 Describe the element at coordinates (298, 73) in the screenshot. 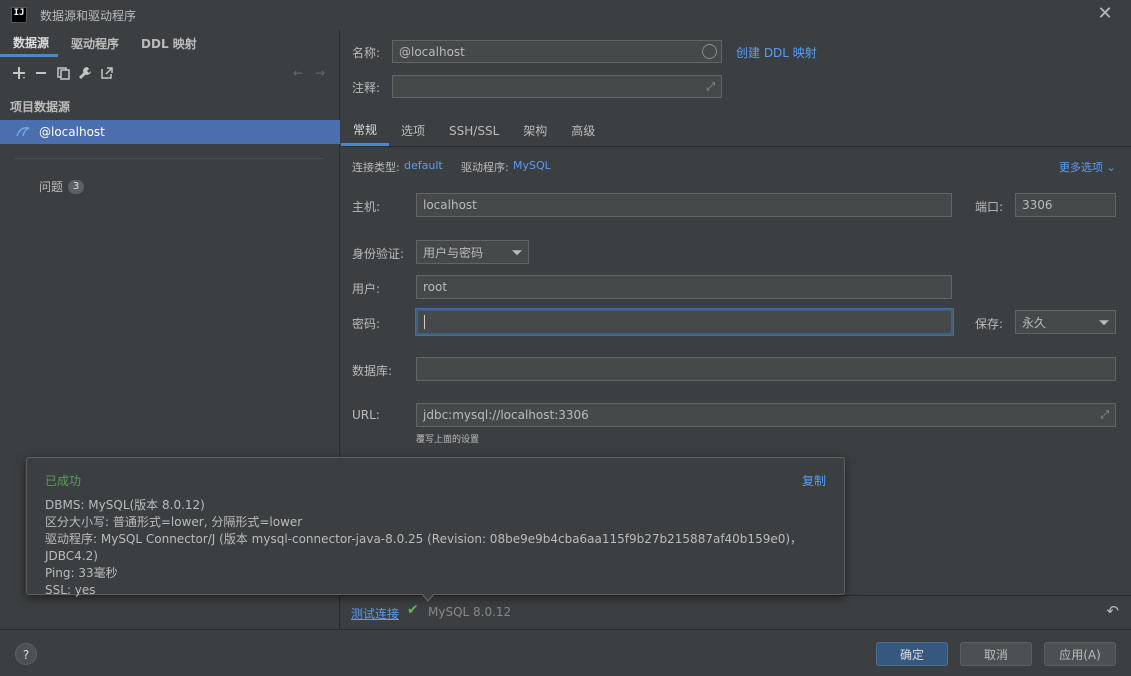

I see `back-arrow-icon: ←` at that location.